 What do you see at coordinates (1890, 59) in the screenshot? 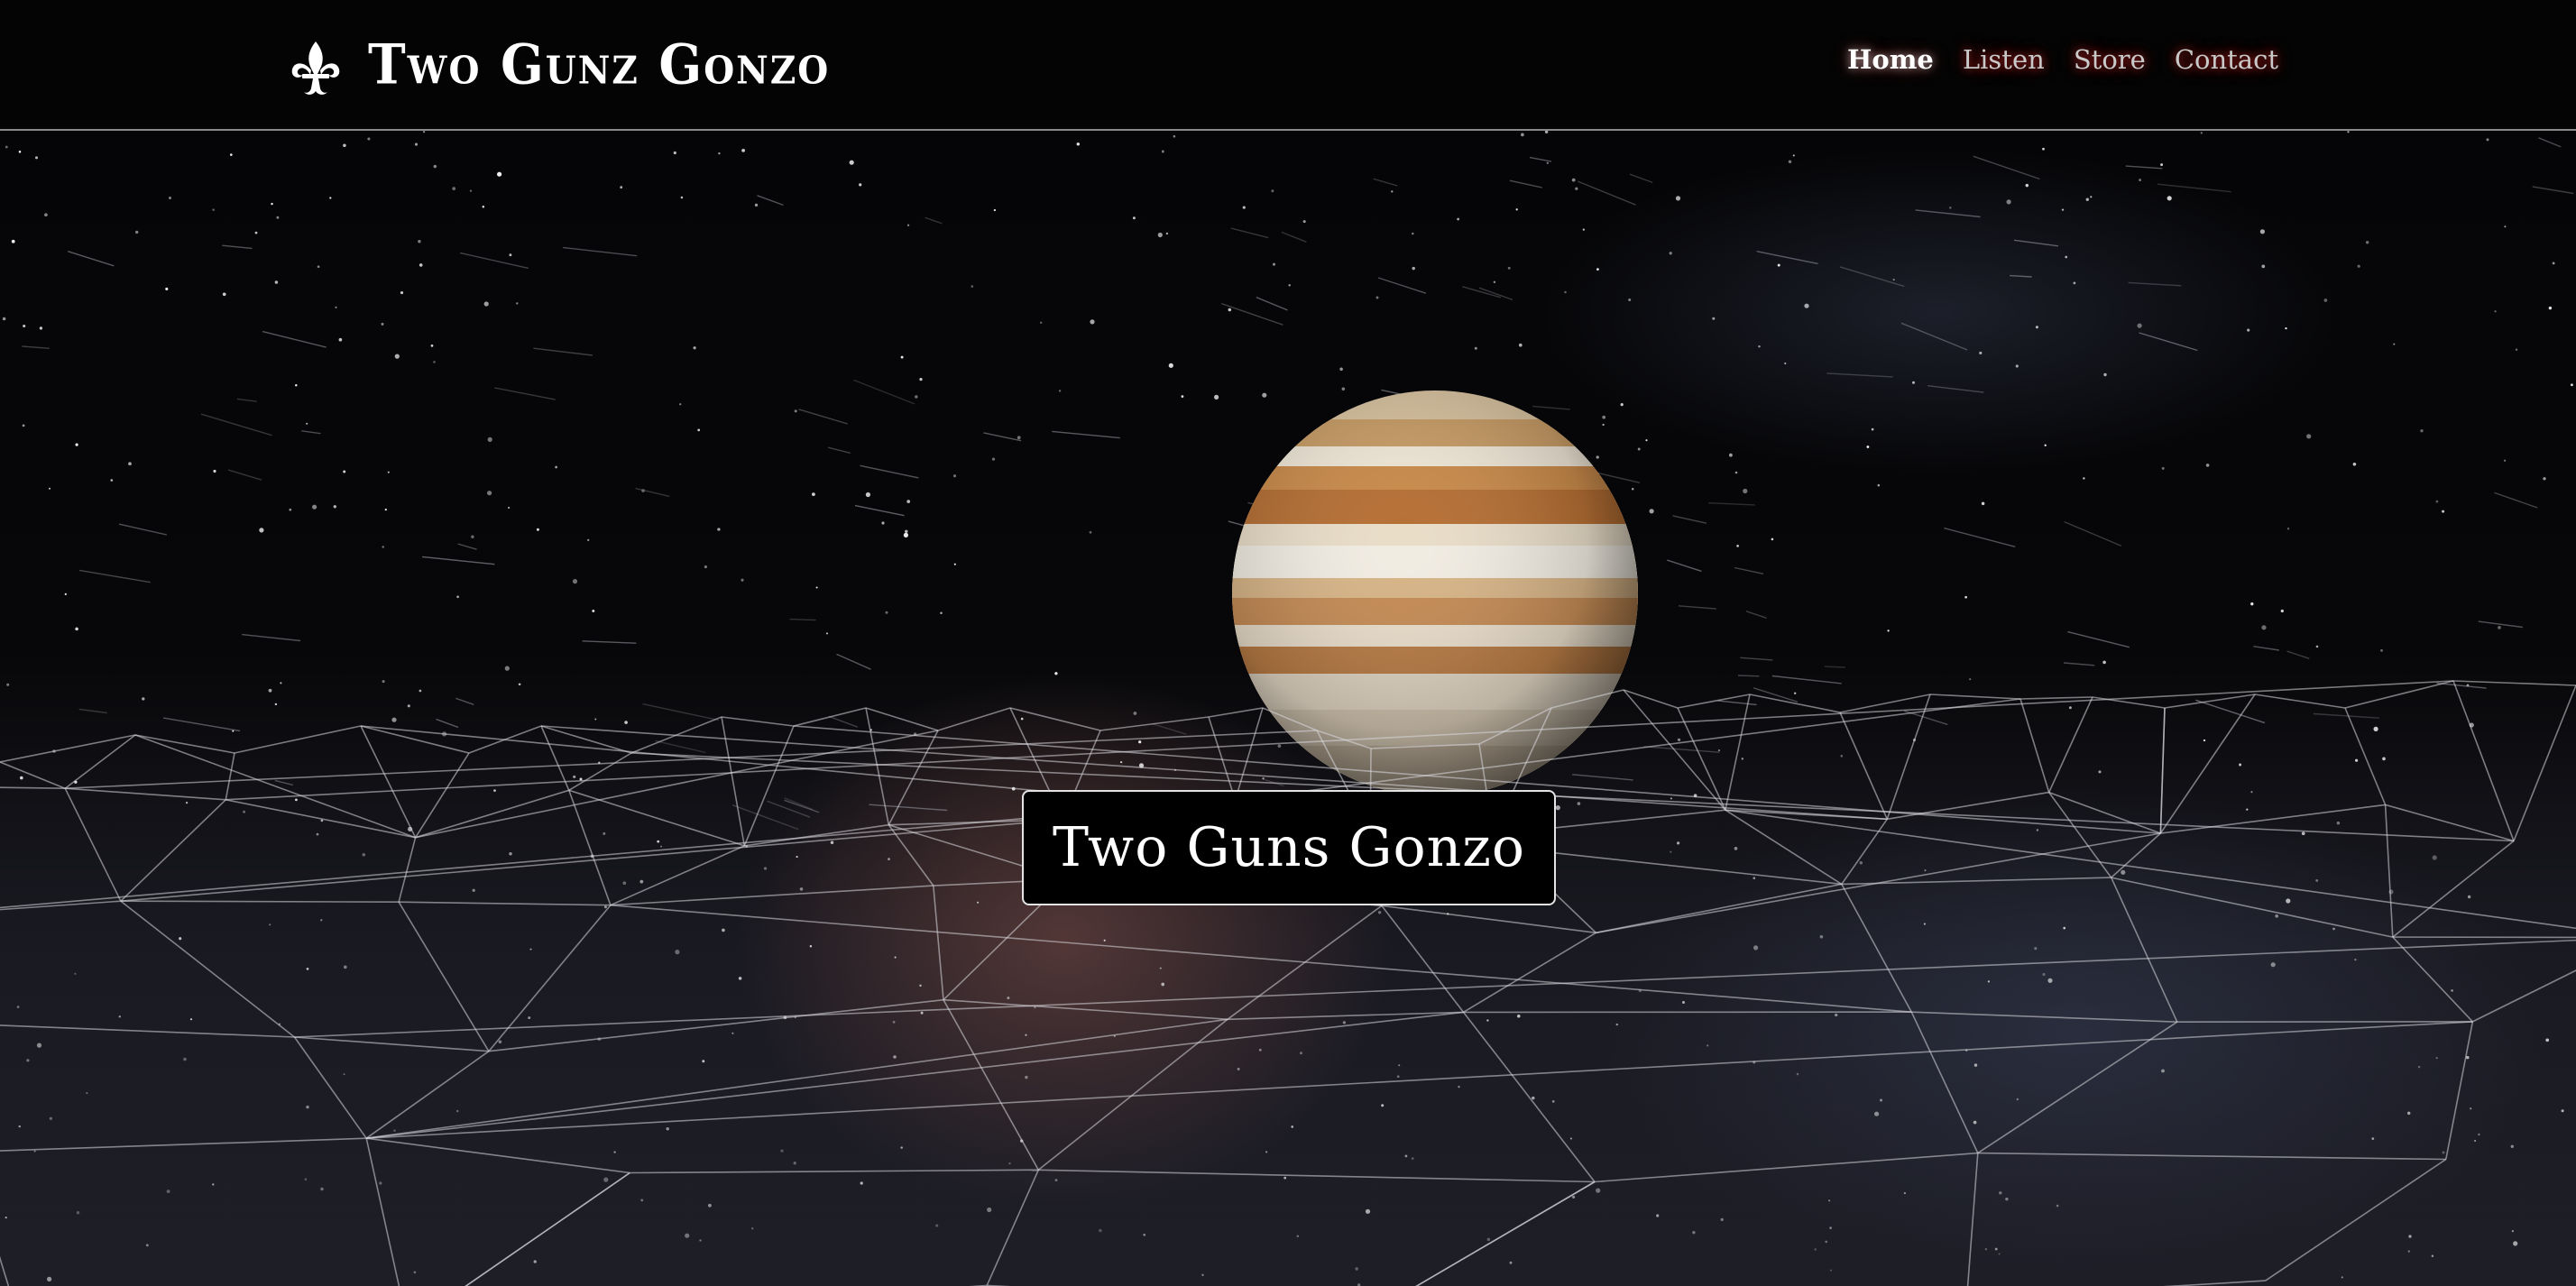
I see `nav-link-home: Home` at bounding box center [1890, 59].